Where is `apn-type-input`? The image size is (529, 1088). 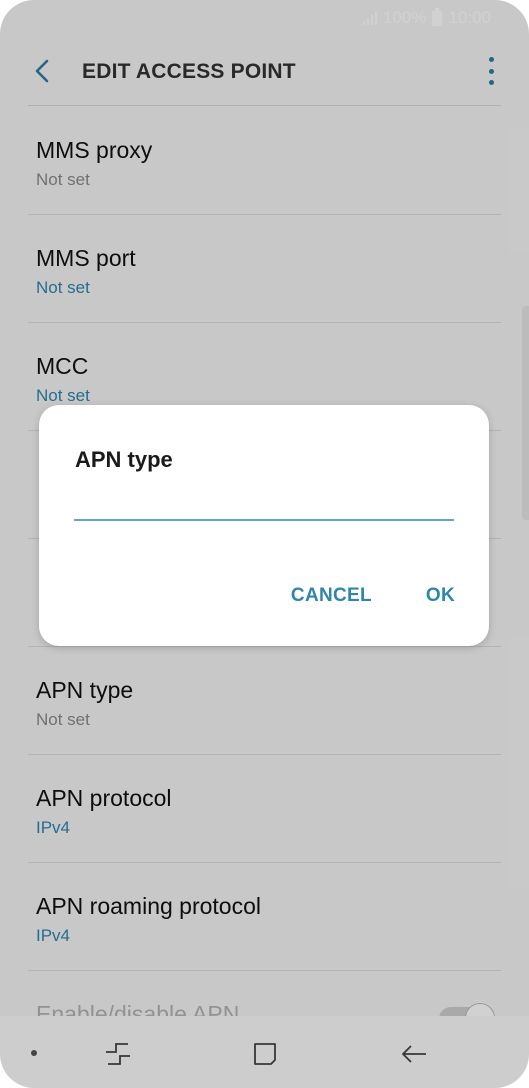 apn-type-input is located at coordinates (264, 503).